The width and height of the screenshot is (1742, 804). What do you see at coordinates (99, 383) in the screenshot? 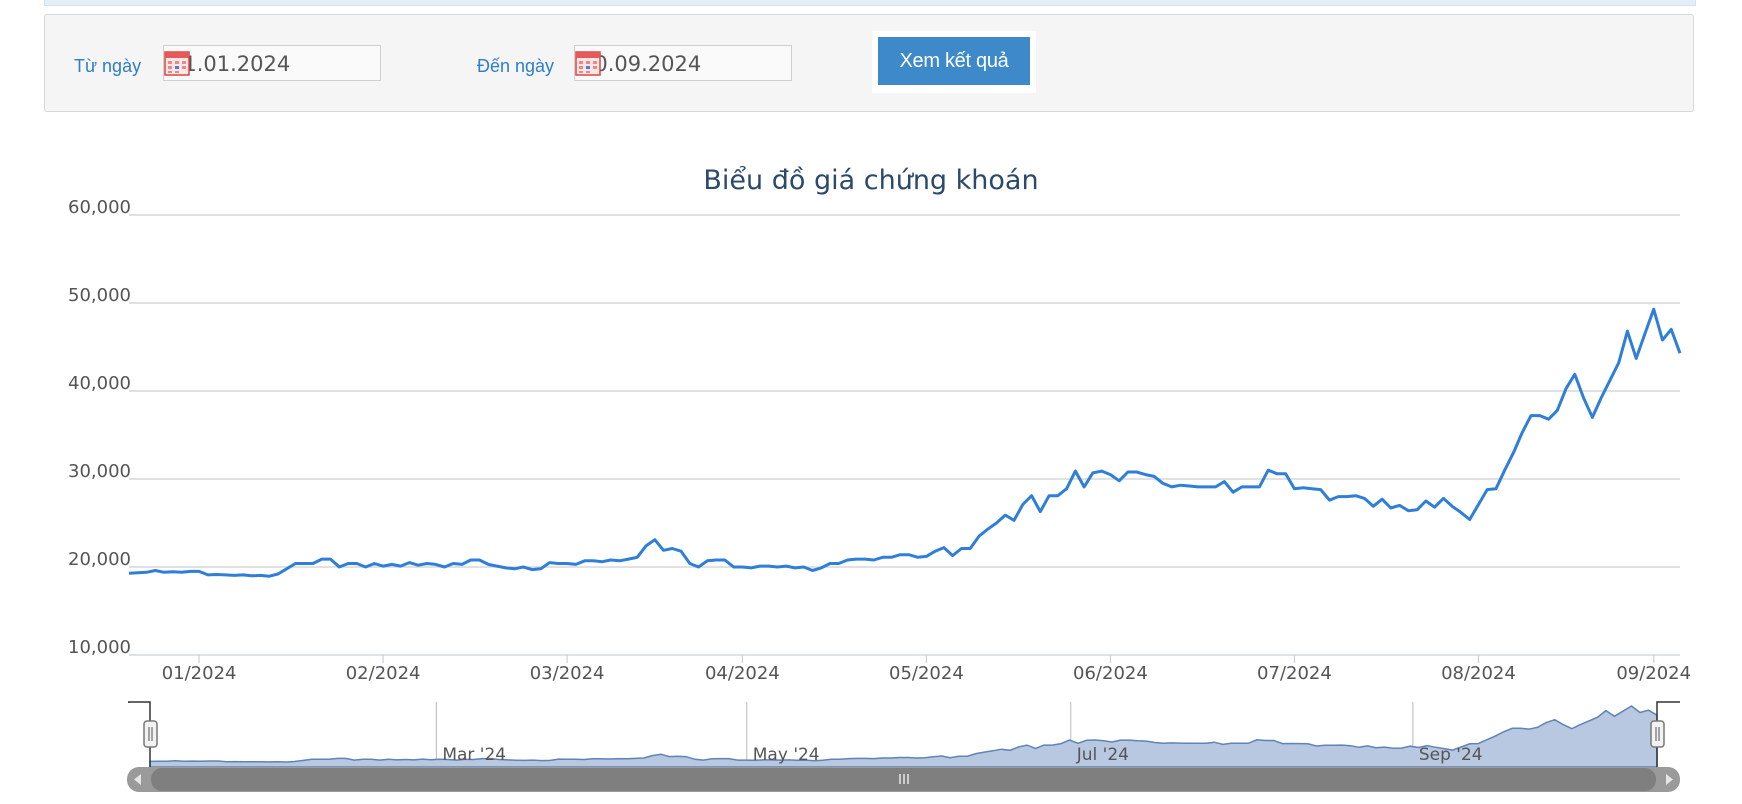
I see `y-tick-label: 40,000` at bounding box center [99, 383].